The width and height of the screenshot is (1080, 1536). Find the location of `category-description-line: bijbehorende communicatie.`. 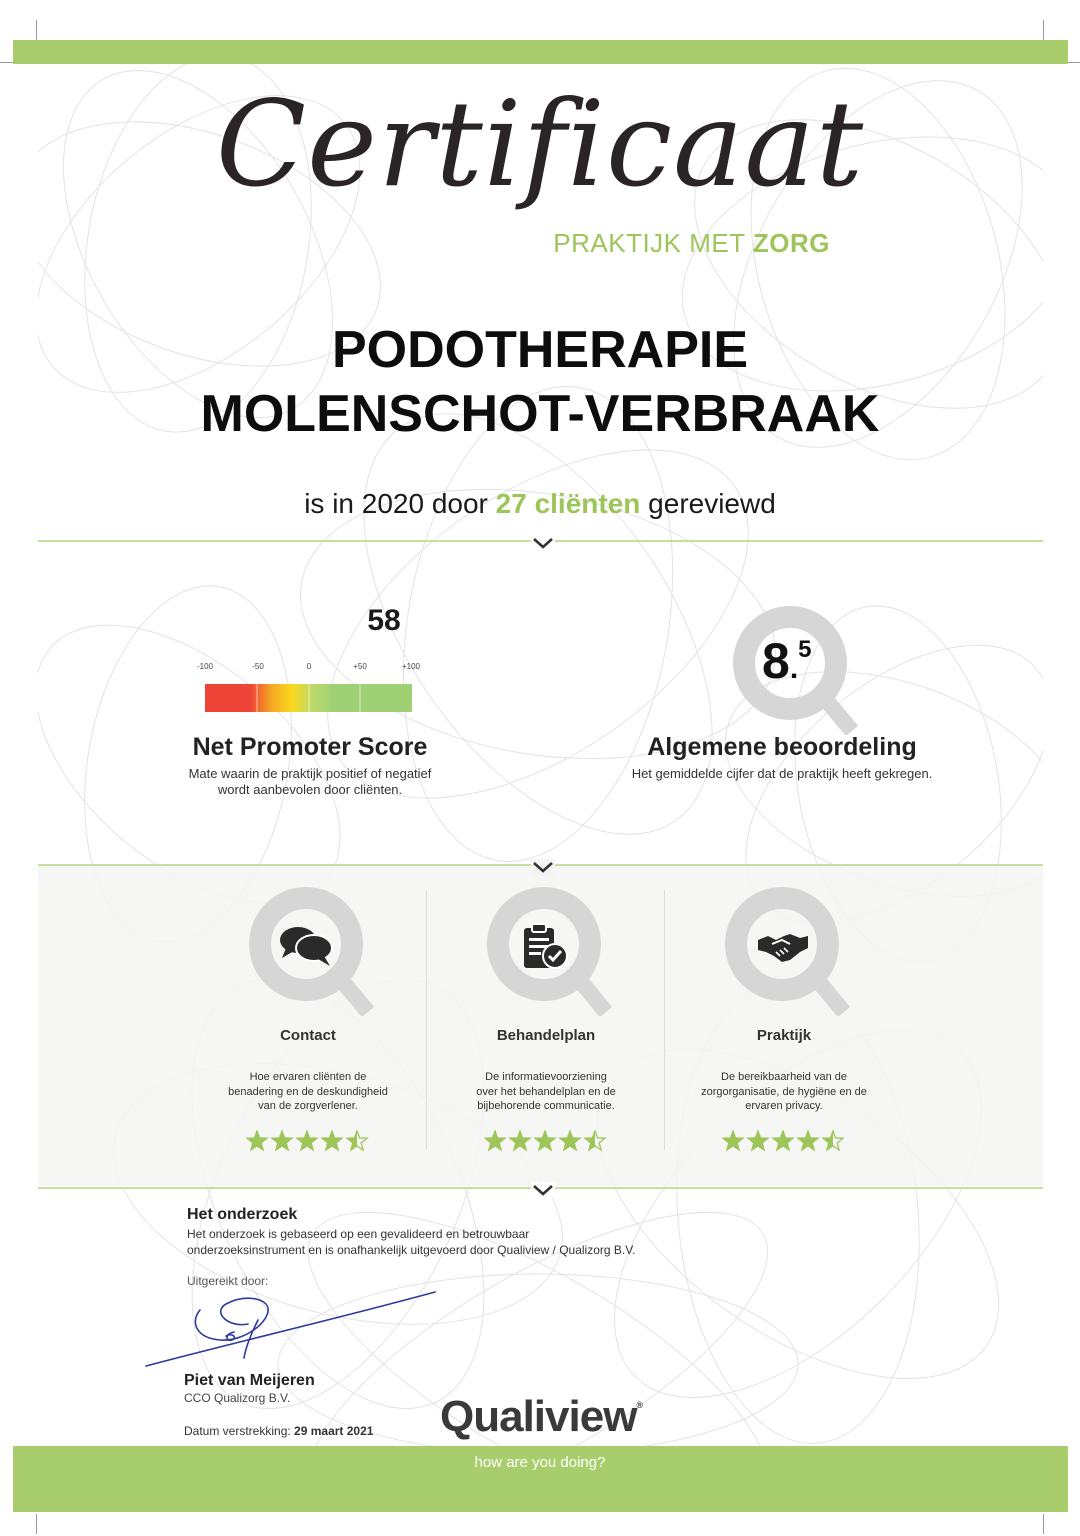

category-description-line: bijbehorende communicatie. is located at coordinates (546, 1106).